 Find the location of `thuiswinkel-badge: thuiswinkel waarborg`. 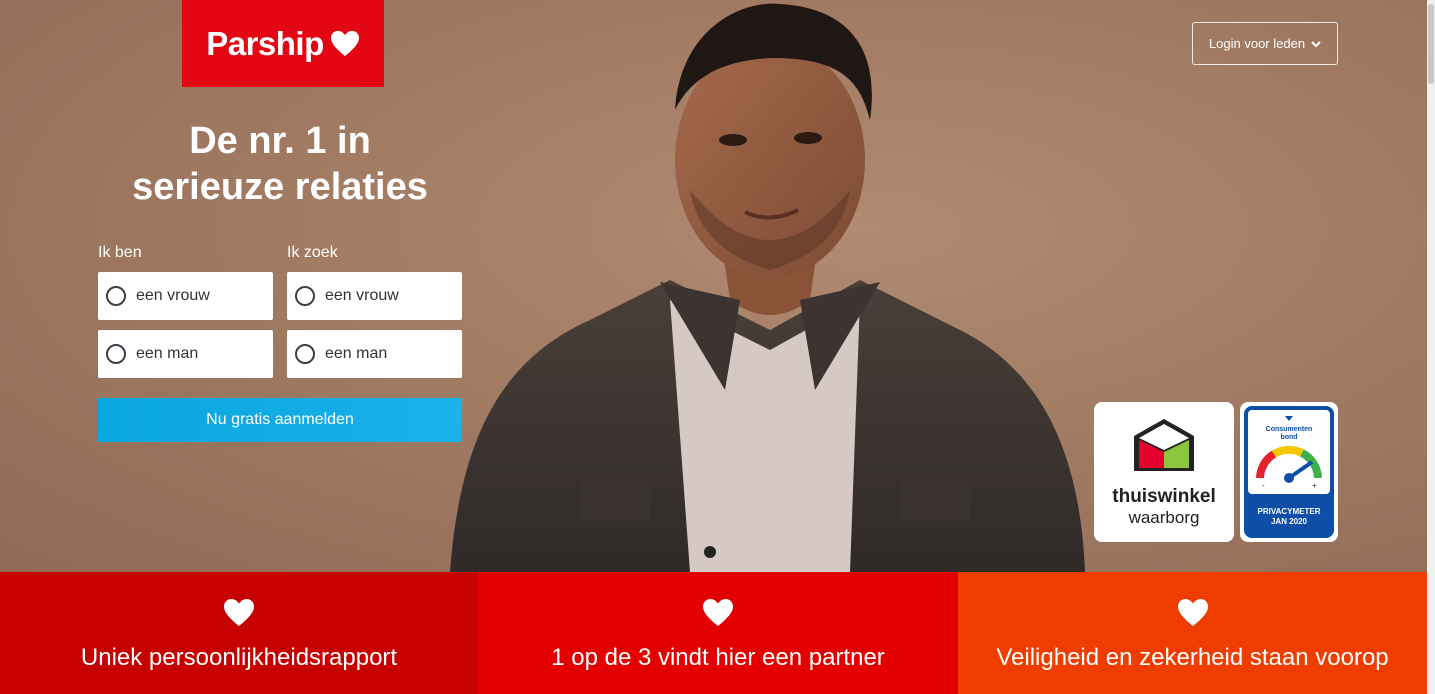

thuiswinkel-badge: thuiswinkel waarborg is located at coordinates (1164, 472).